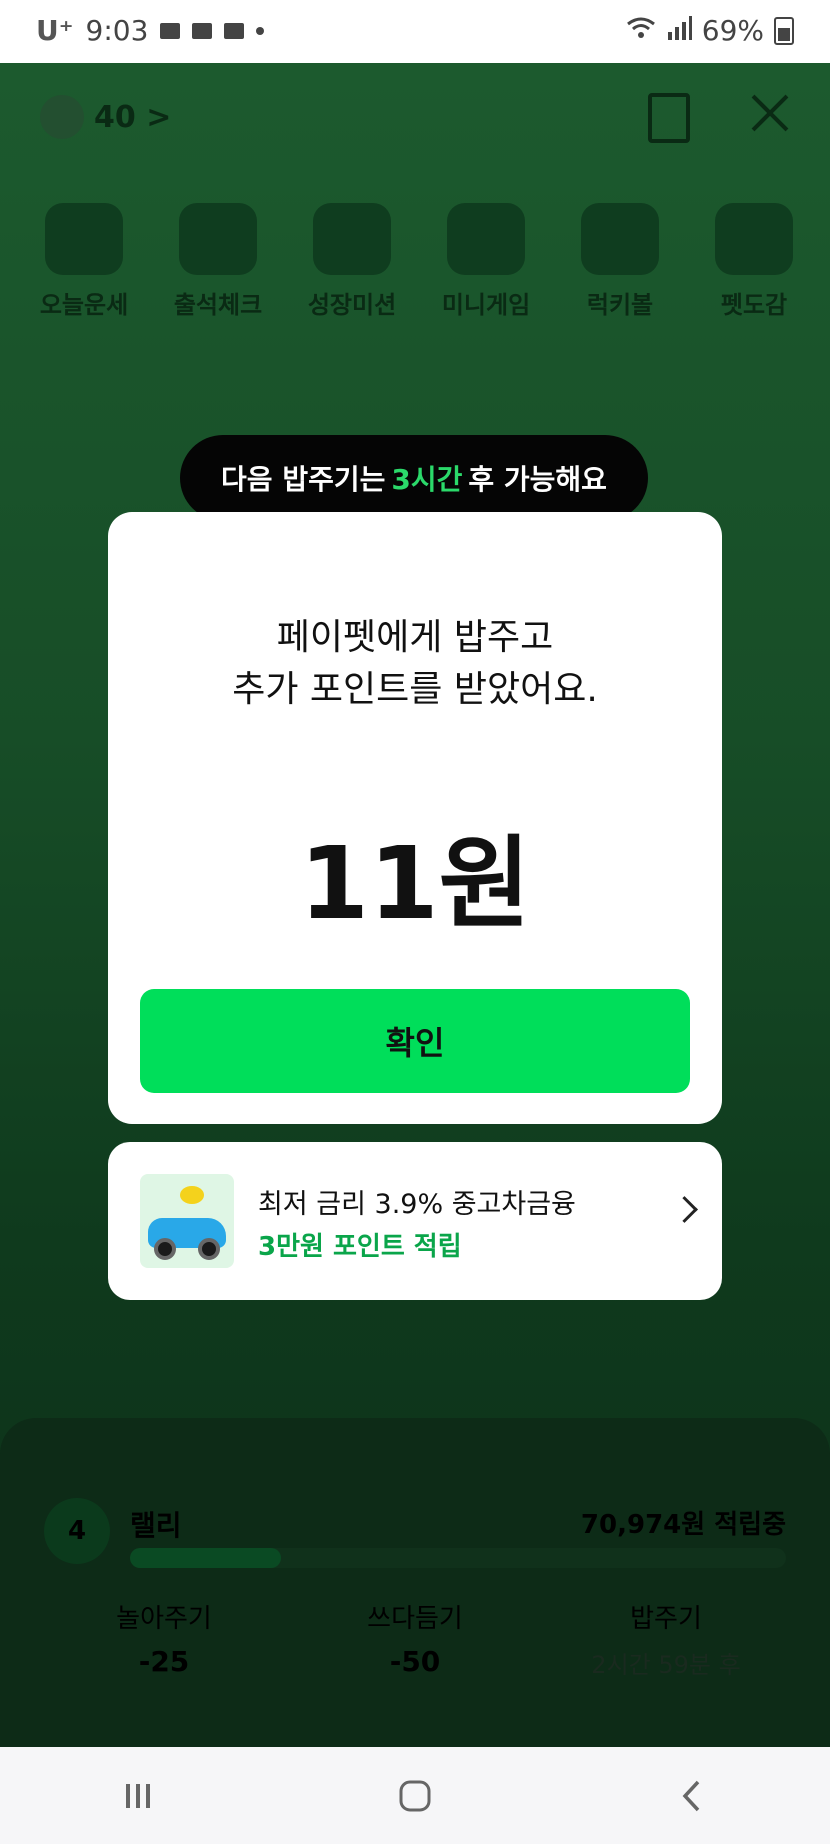 This screenshot has width=830, height=1844. What do you see at coordinates (666, 1639) in the screenshot?
I see `feed-button: 밥주기 2시간 59분 후` at bounding box center [666, 1639].